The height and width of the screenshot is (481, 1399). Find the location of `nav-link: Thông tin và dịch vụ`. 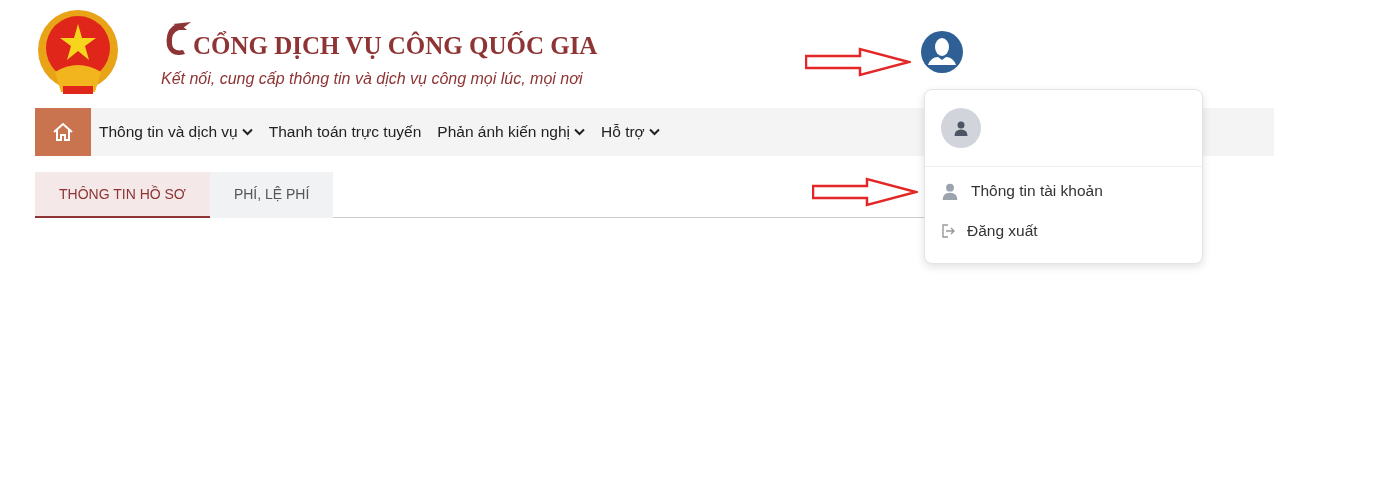

nav-link: Thông tin và dịch vụ is located at coordinates (176, 132).